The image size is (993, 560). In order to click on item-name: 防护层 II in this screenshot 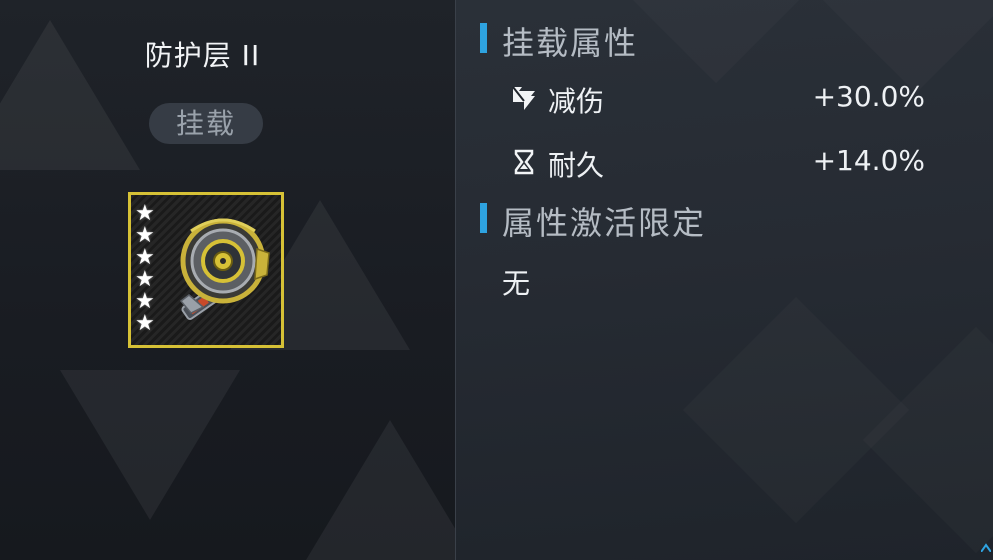, I will do `click(202, 55)`.